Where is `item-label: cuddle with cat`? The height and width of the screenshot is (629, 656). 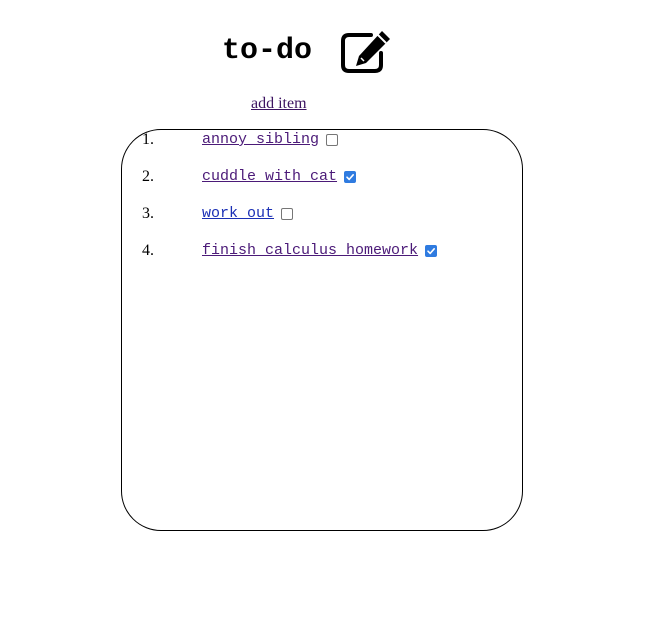 item-label: cuddle with cat is located at coordinates (269, 177).